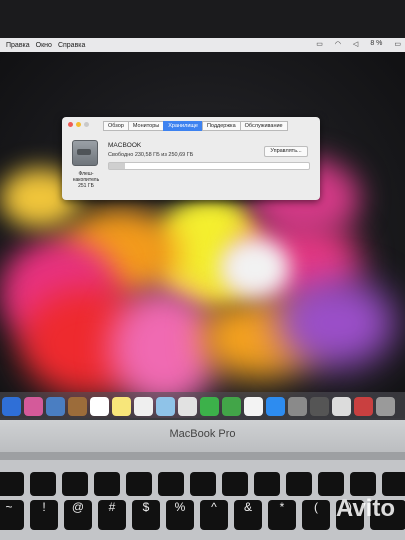 The image size is (405, 540). What do you see at coordinates (55, 406) in the screenshot?
I see `preview-icon` at bounding box center [55, 406].